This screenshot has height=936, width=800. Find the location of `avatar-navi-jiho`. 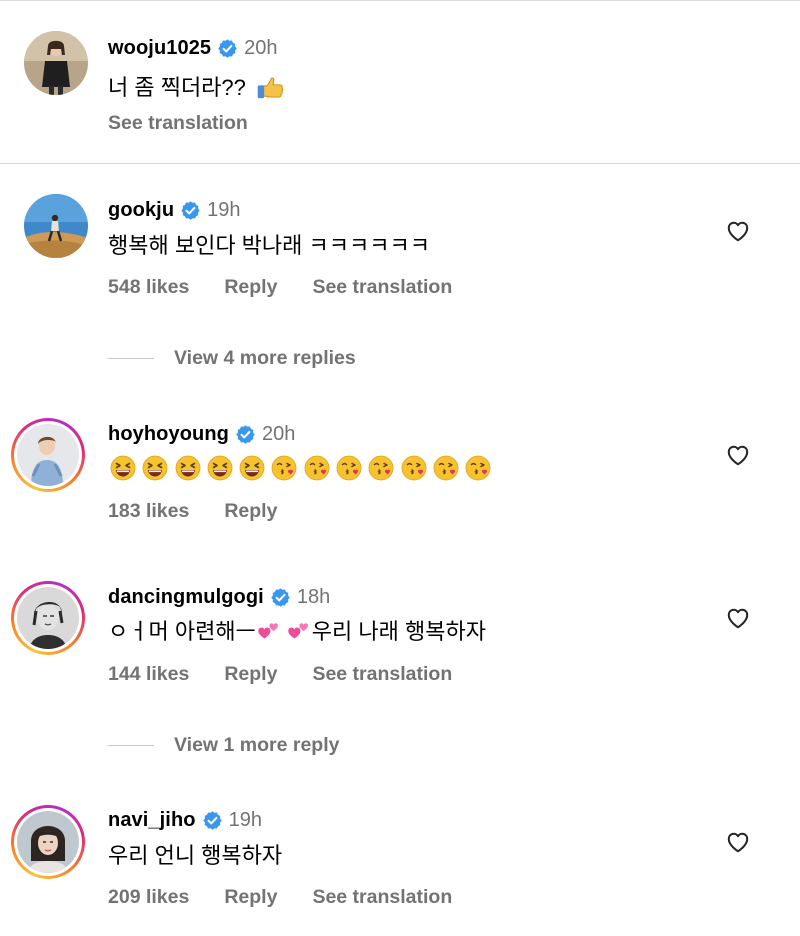

avatar-navi-jiho is located at coordinates (48, 842).